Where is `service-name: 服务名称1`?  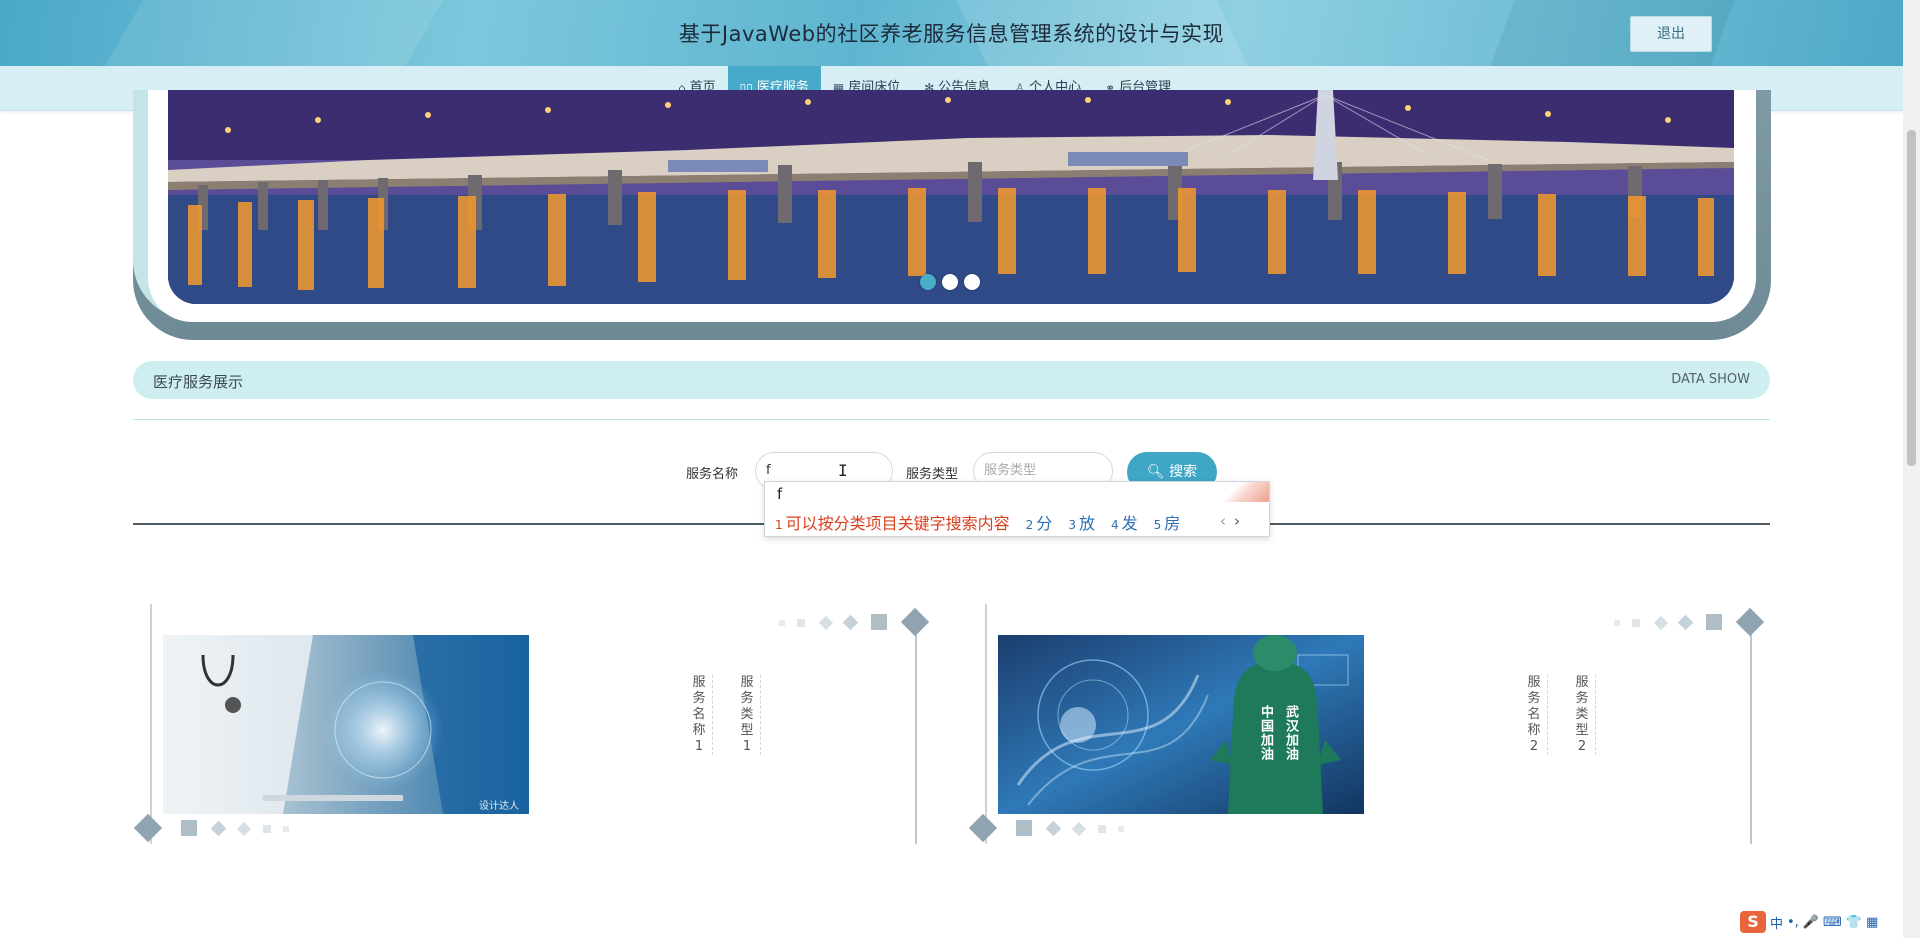
service-name: 服务名称1 is located at coordinates (701, 715).